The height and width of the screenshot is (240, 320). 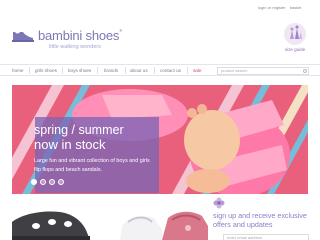 I want to click on hero-title: spring / summer, so click(x=79, y=130).